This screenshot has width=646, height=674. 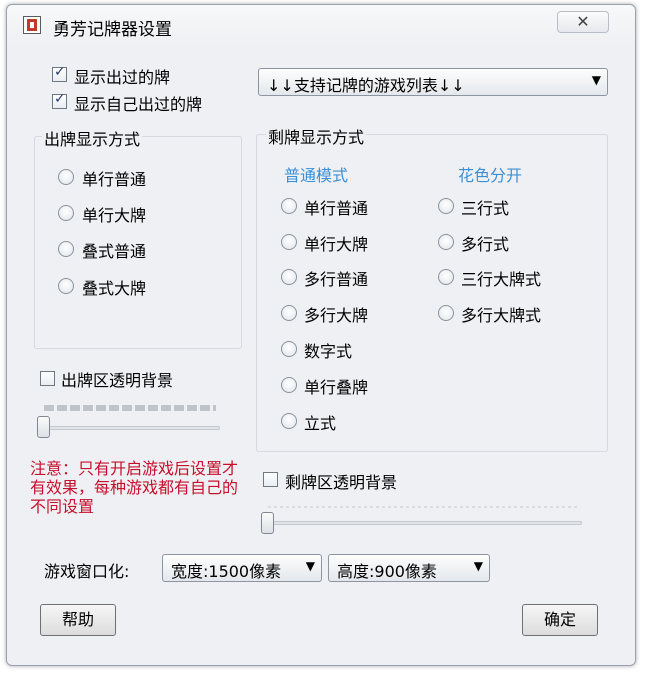 What do you see at coordinates (114, 251) in the screenshot?
I see `played-option-2: 叠式普通` at bounding box center [114, 251].